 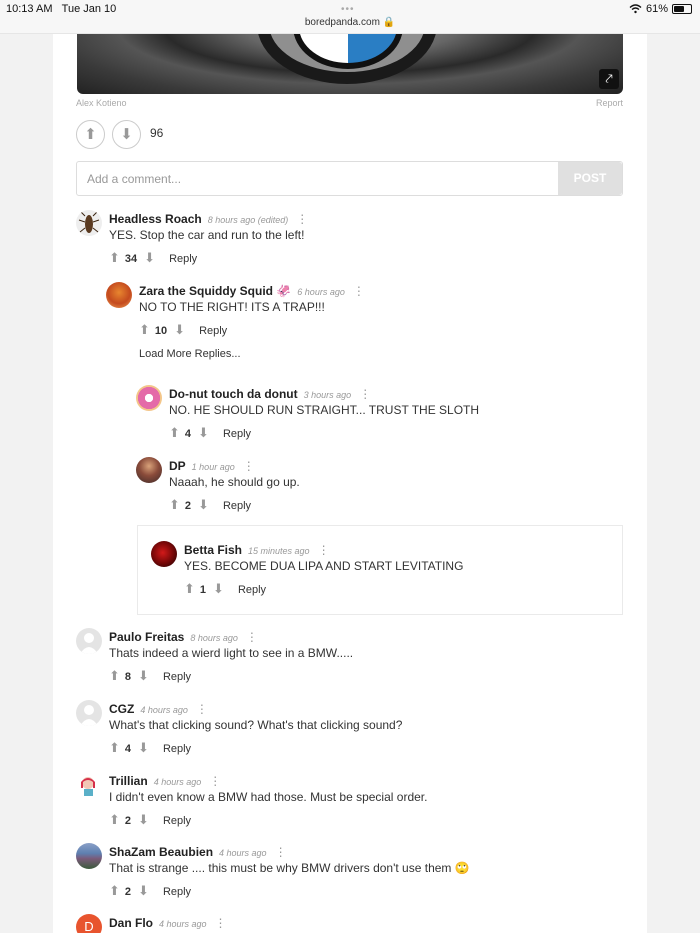 What do you see at coordinates (101, 103) in the screenshot?
I see `image-credit: Alex Kotieno` at bounding box center [101, 103].